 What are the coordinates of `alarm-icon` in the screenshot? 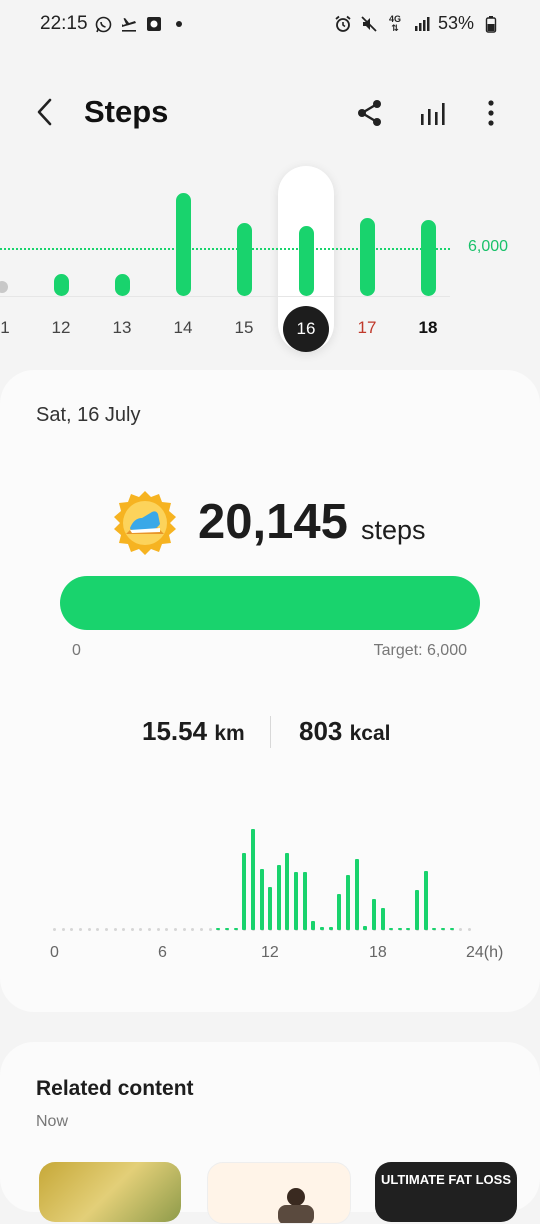 It's located at (343, 24).